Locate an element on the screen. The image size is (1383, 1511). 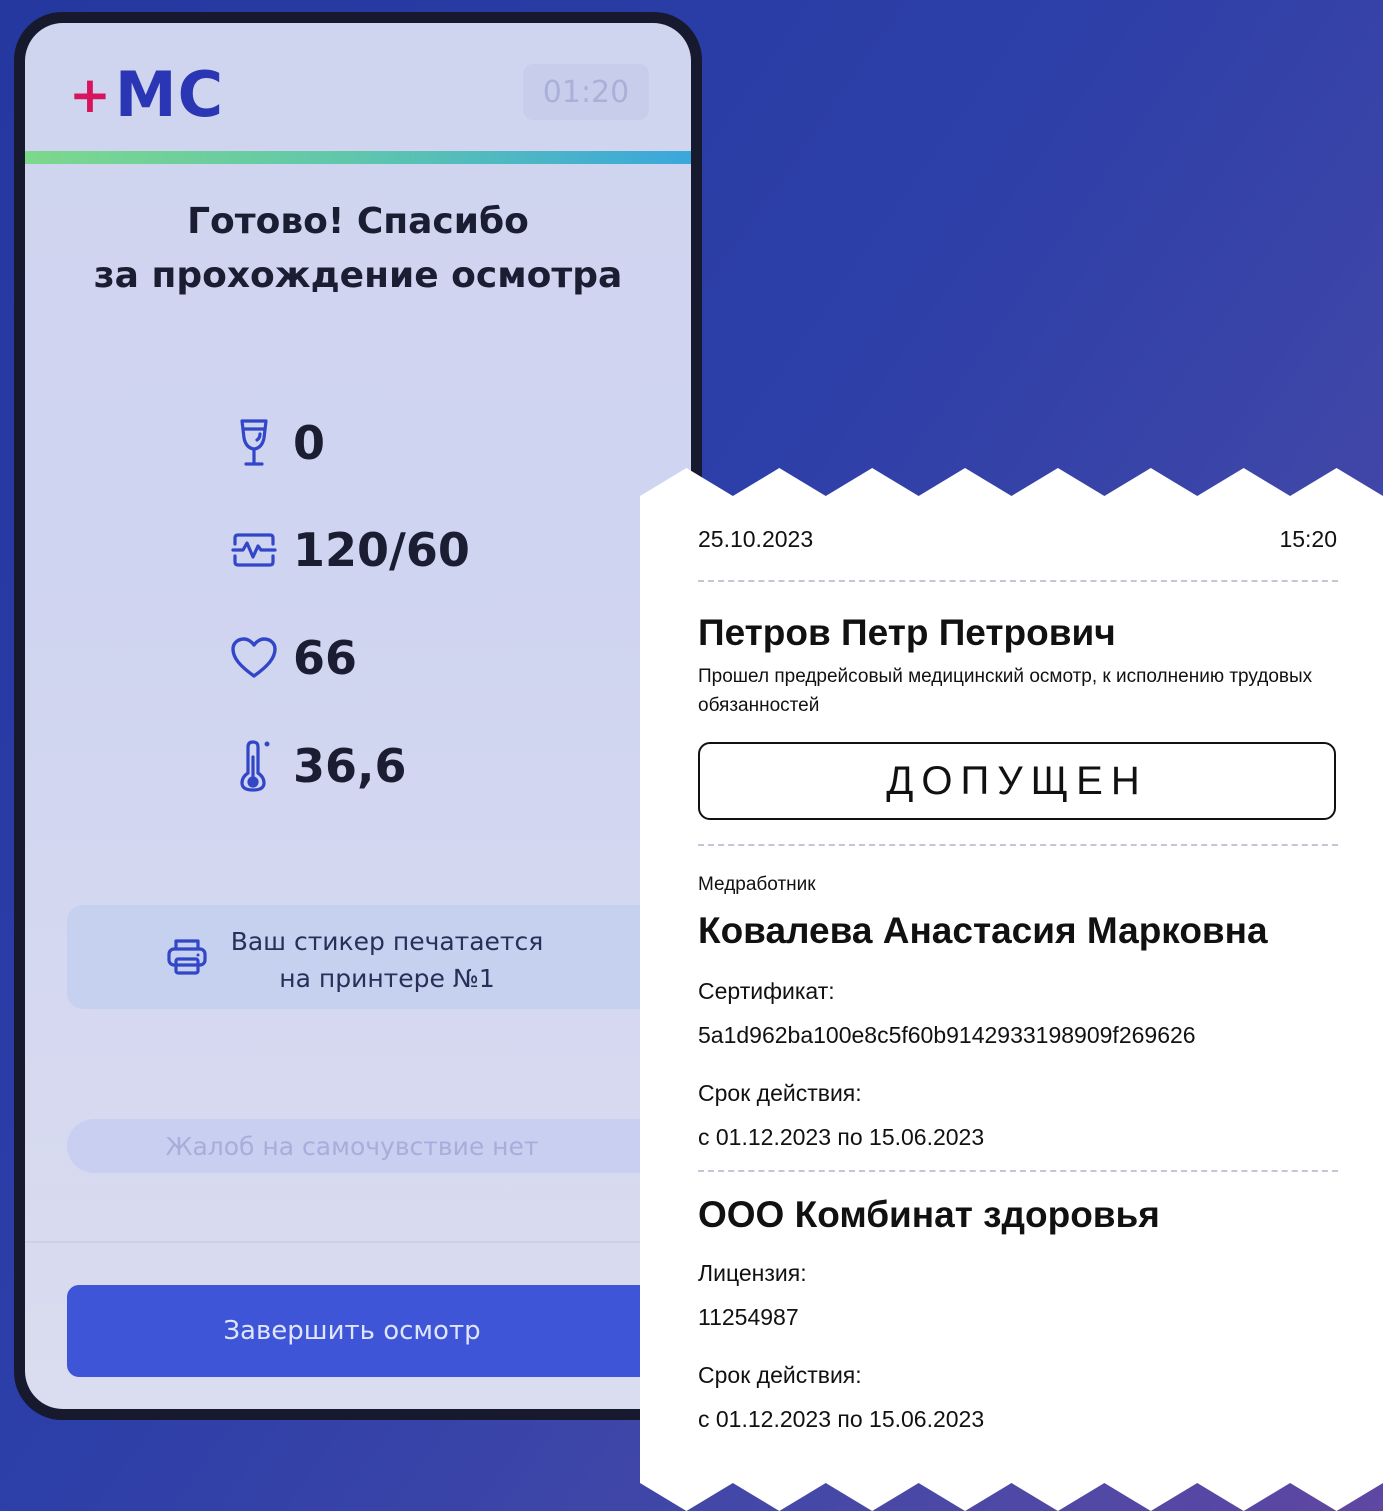
logo: + MC is located at coordinates (147, 94).